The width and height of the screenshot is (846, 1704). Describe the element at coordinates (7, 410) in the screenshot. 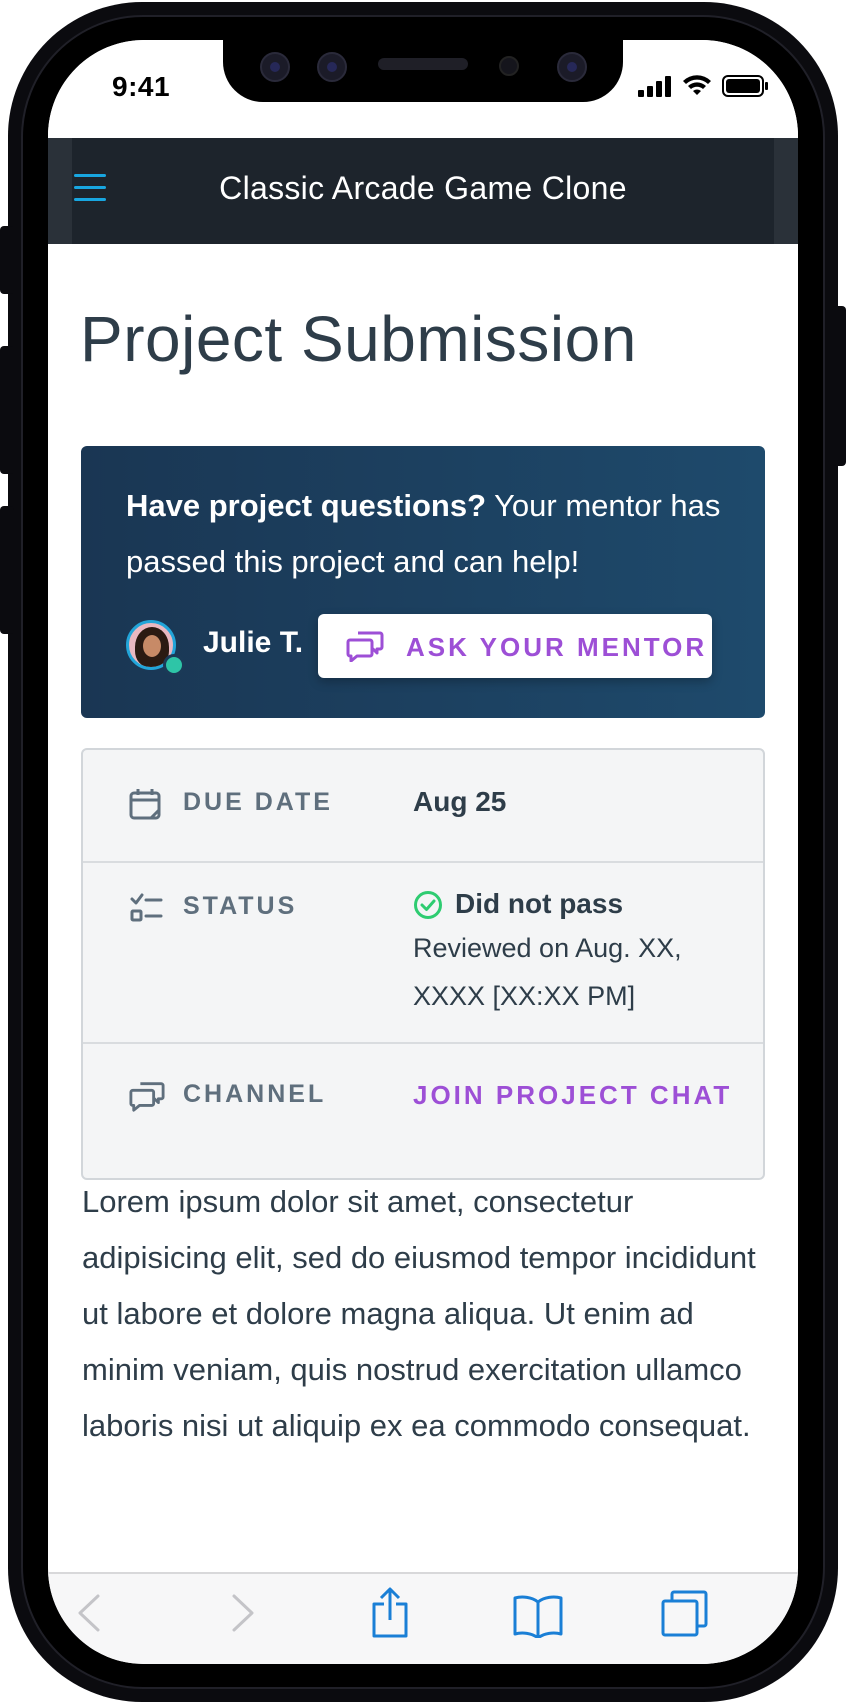

I see `volume-up-button` at that location.